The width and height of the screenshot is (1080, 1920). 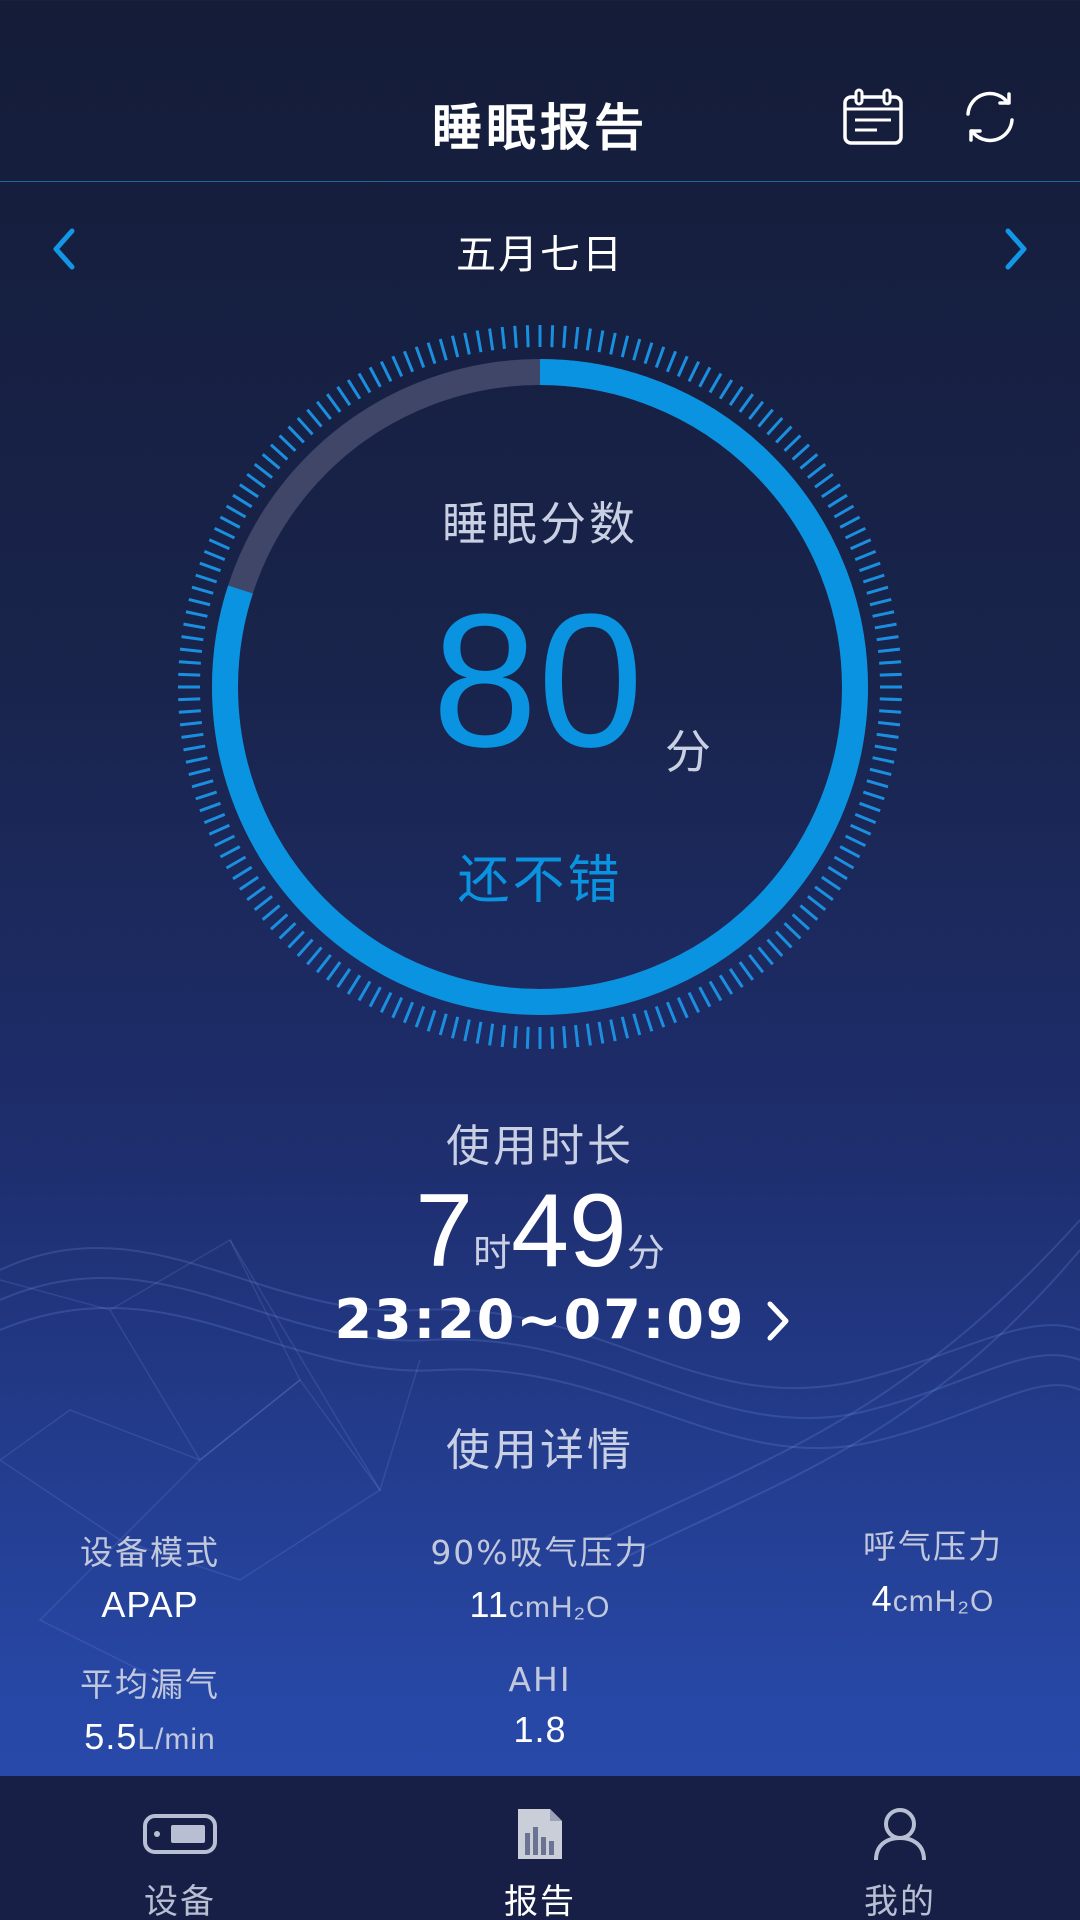 I want to click on device-icon, so click(x=180, y=1834).